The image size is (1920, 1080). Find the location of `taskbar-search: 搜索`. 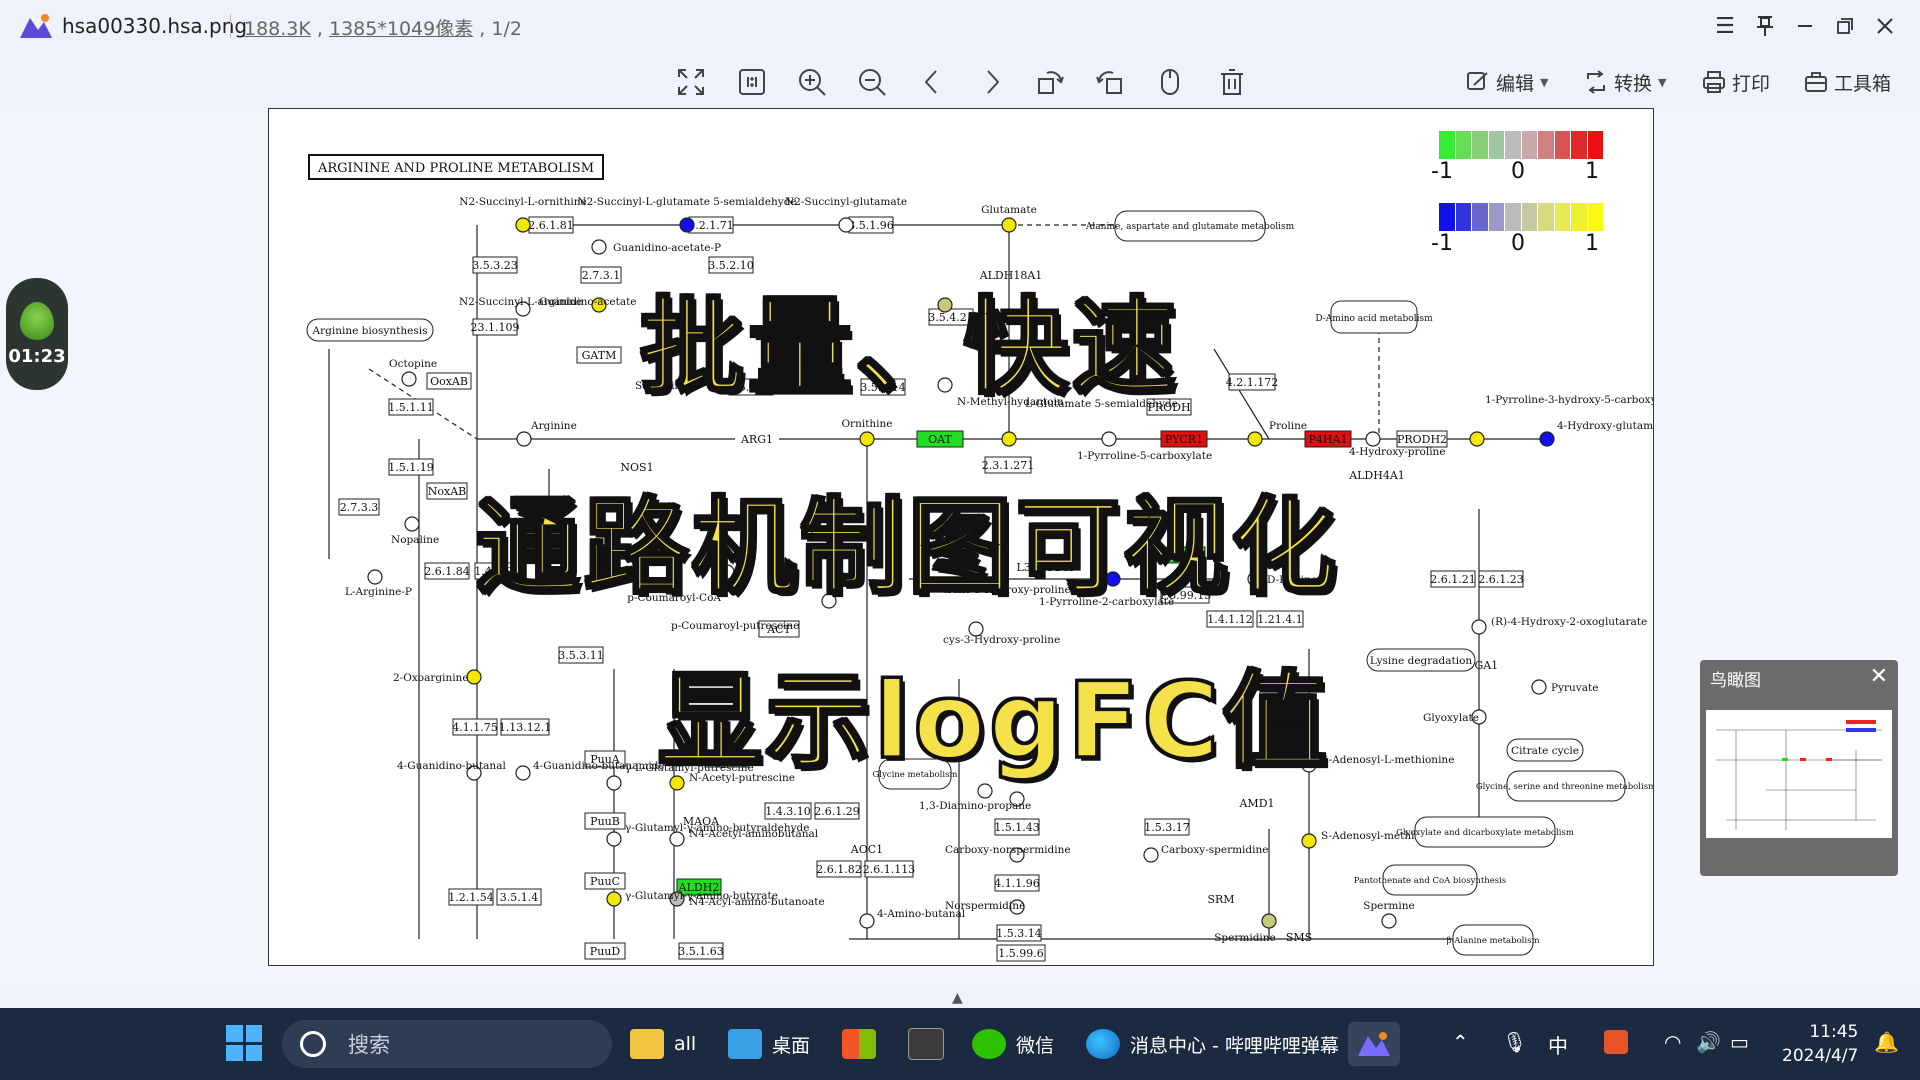

taskbar-search: 搜索 is located at coordinates (447, 1044).